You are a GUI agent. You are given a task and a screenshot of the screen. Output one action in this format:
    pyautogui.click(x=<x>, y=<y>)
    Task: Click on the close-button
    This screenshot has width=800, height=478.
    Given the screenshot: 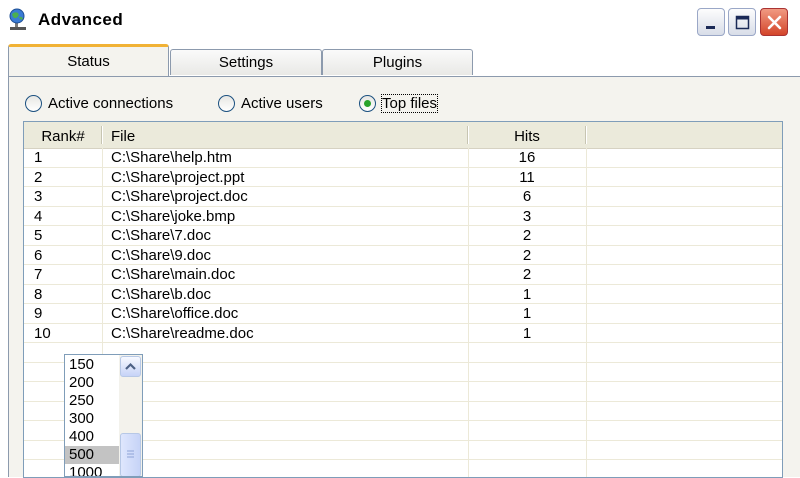 What is the action you would take?
    pyautogui.click(x=774, y=22)
    